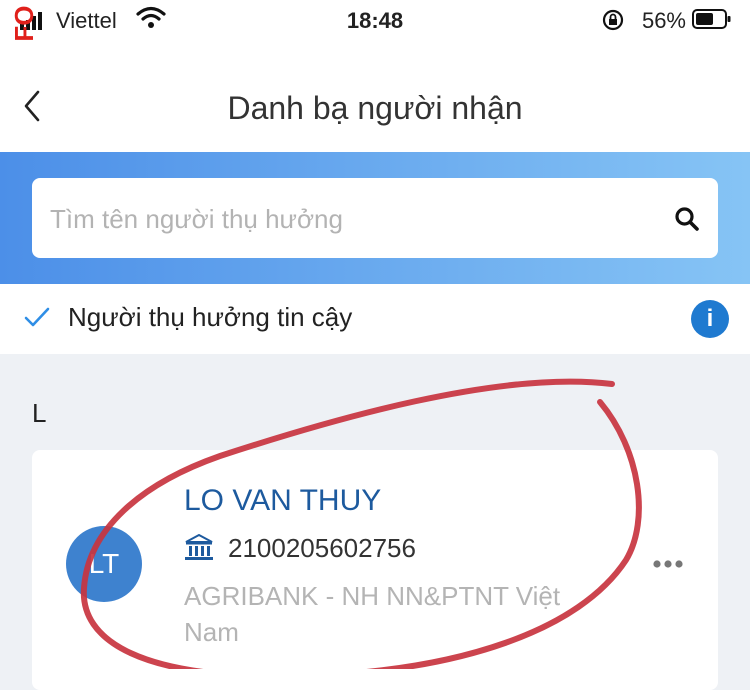  Describe the element at coordinates (668, 564) in the screenshot. I see `more-options-icon` at that location.